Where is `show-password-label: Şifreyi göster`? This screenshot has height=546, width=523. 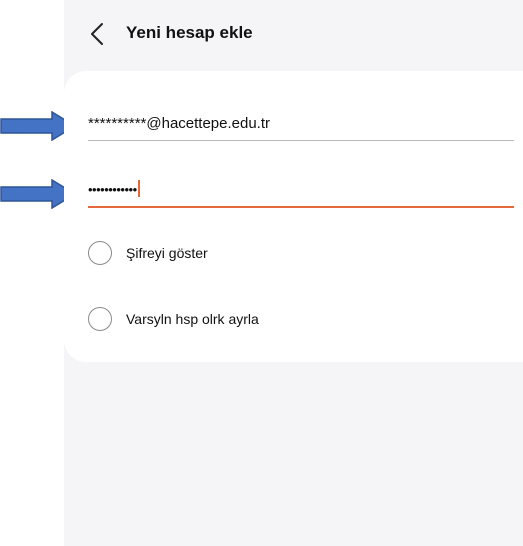
show-password-label: Şifreyi göster is located at coordinates (167, 253).